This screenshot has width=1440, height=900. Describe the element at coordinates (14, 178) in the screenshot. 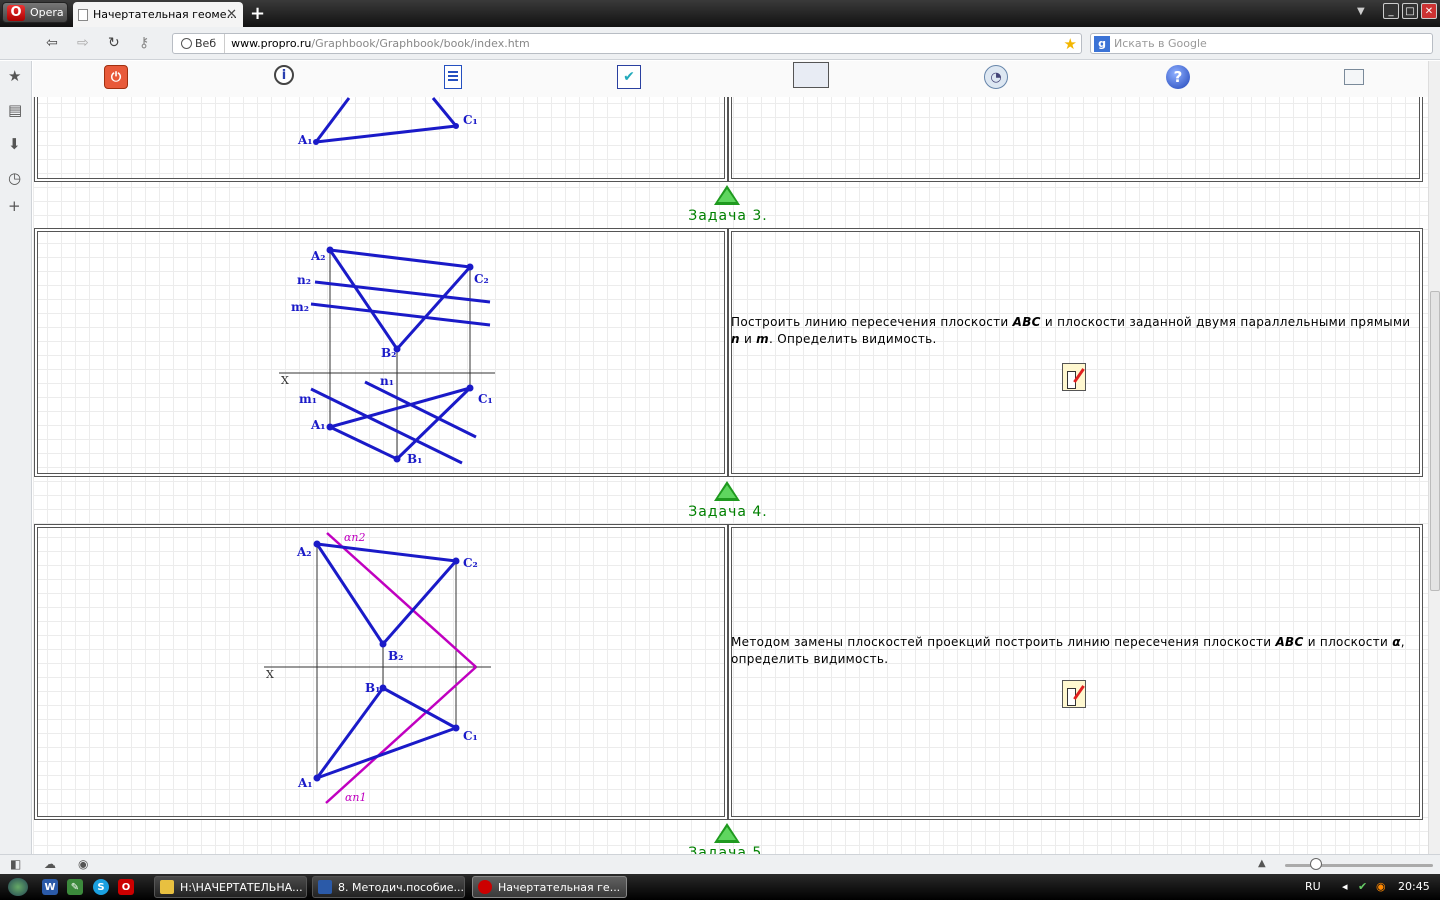

I see `history-icon: ◷` at that location.